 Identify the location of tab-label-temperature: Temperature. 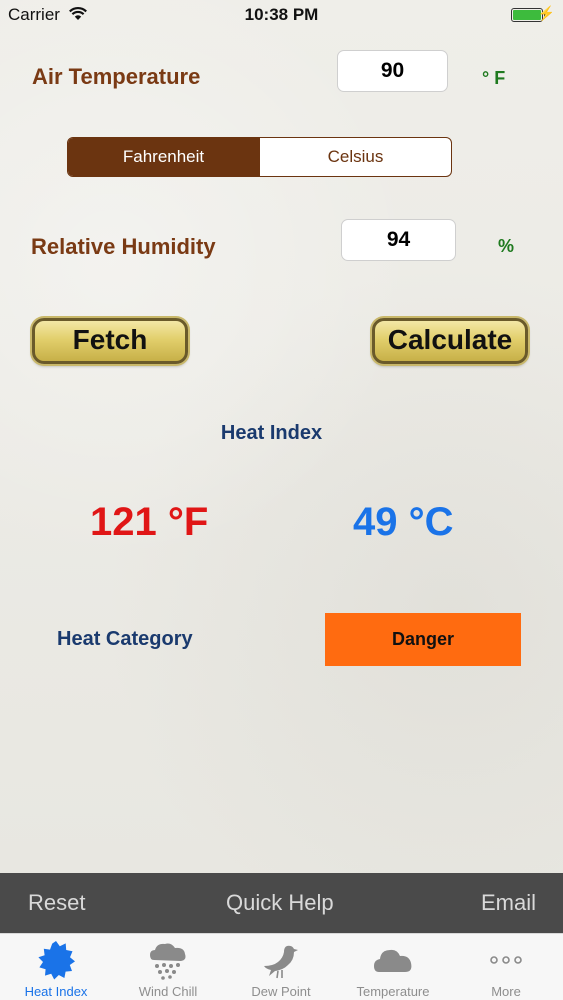
(393, 991).